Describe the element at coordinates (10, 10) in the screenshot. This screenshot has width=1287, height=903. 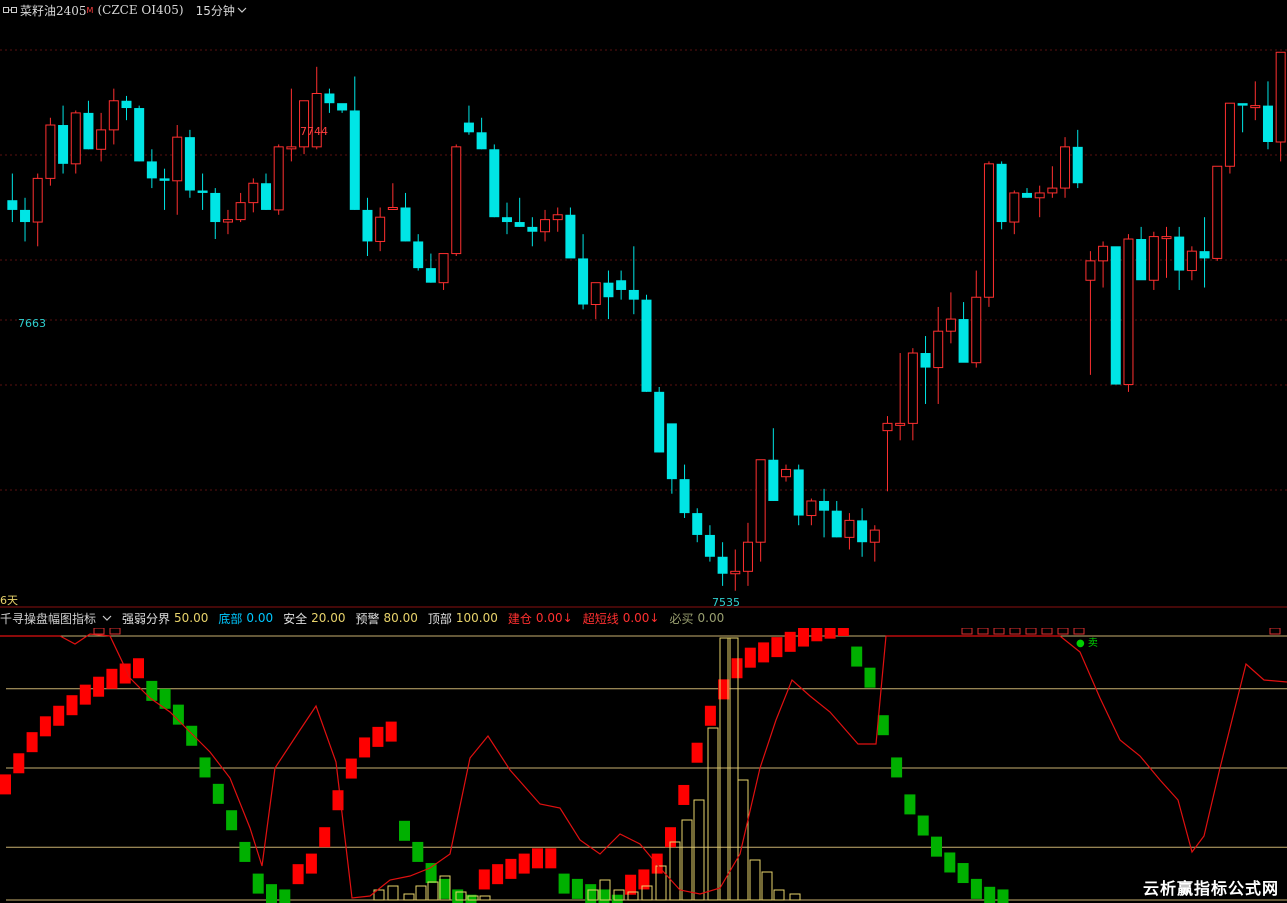
I see `link-icon` at that location.